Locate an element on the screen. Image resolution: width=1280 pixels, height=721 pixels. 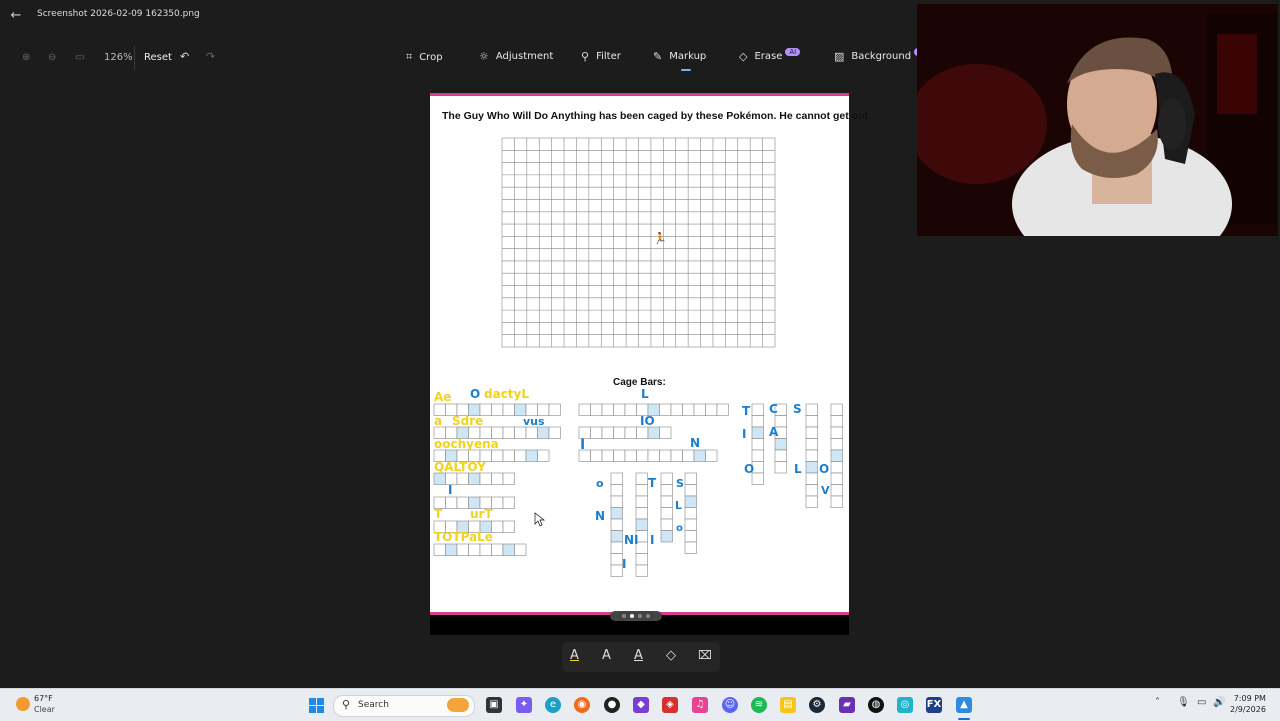
task-view-icon: ▣ is located at coordinates (494, 705).